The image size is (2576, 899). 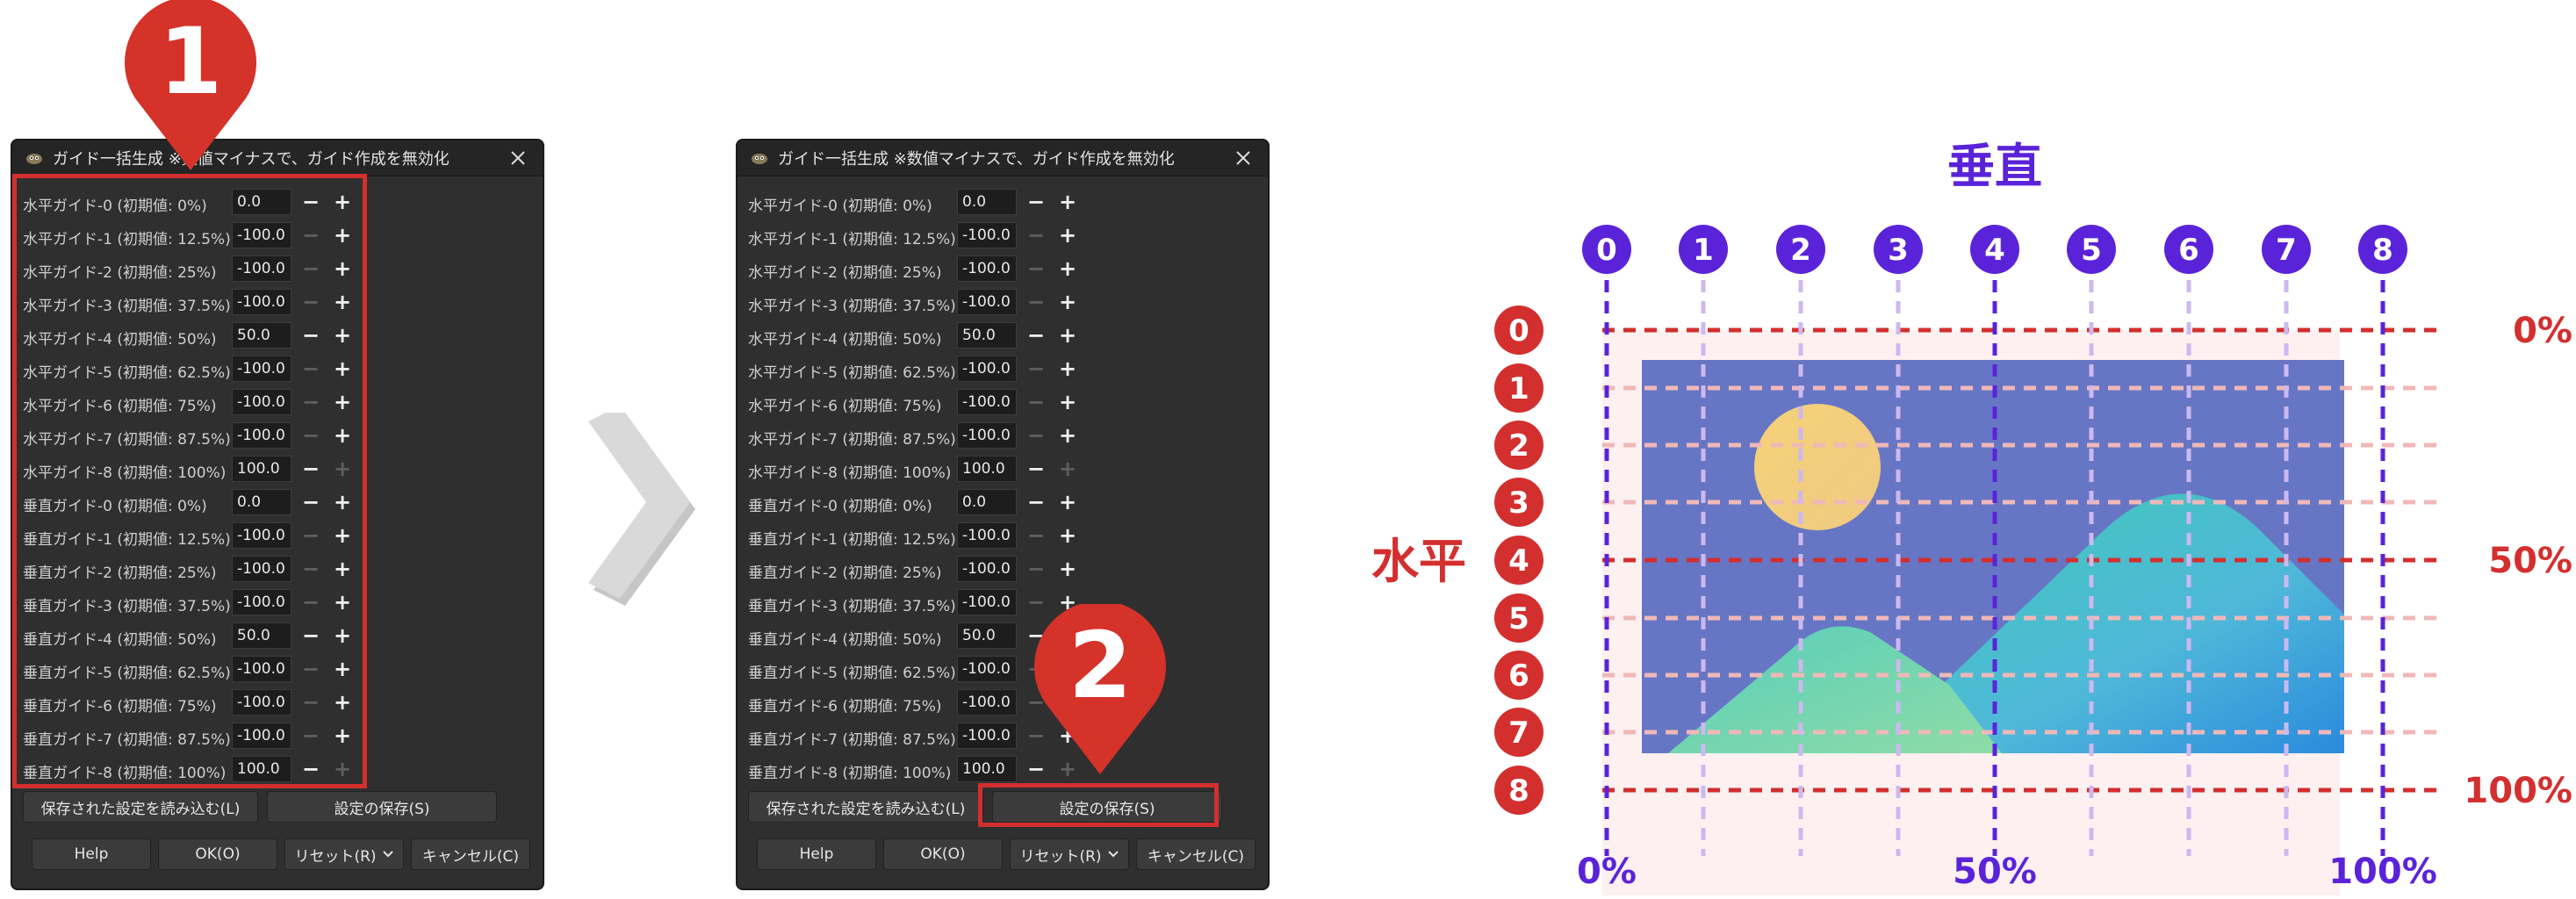 I want to click on row-number: 7, so click(x=1518, y=733).